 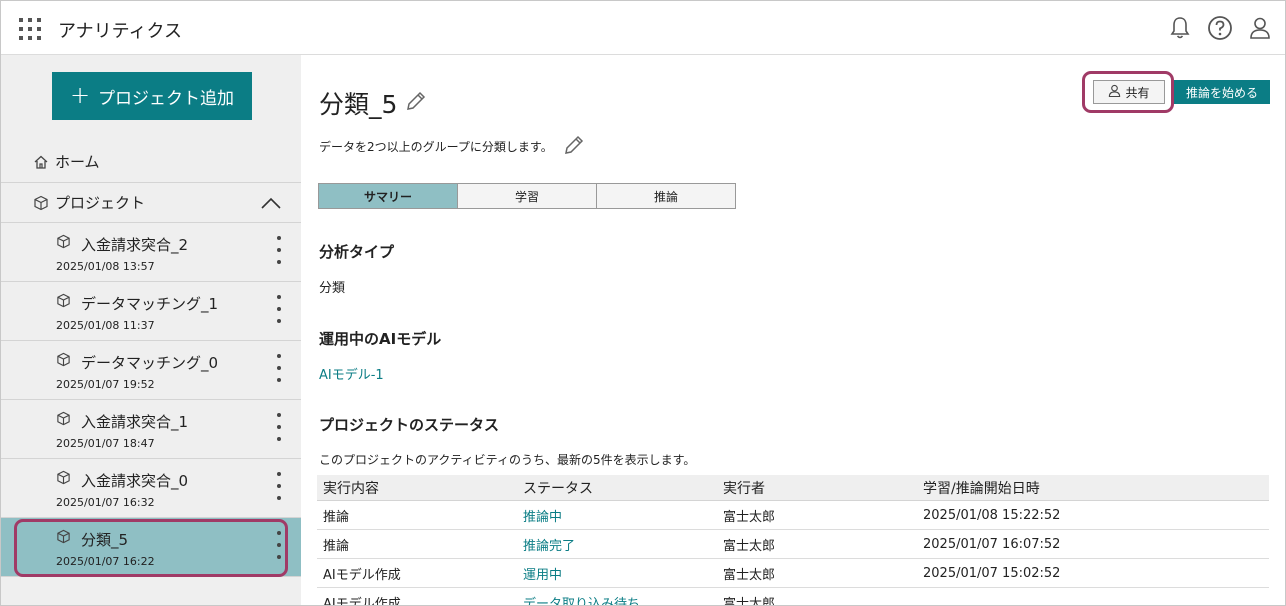 I want to click on header-actions, so click(x=1220, y=28).